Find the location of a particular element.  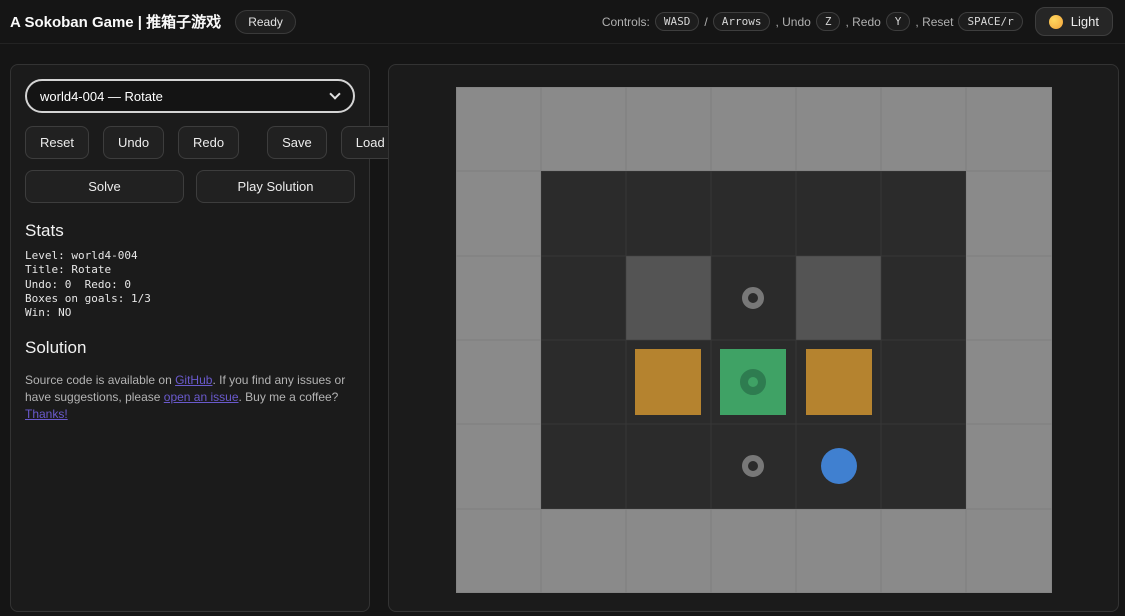

chevron-down-icon is located at coordinates (335, 94).